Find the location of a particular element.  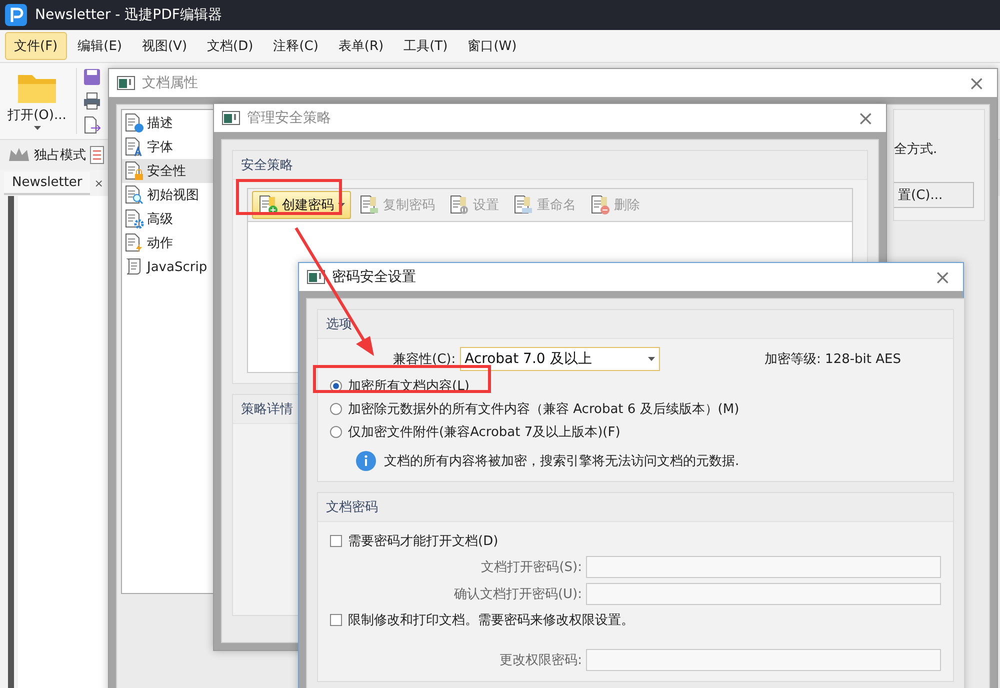

info-text: 文档的所有内容将被加密，搜索引擎将无法访问文档的元数据. is located at coordinates (562, 461).